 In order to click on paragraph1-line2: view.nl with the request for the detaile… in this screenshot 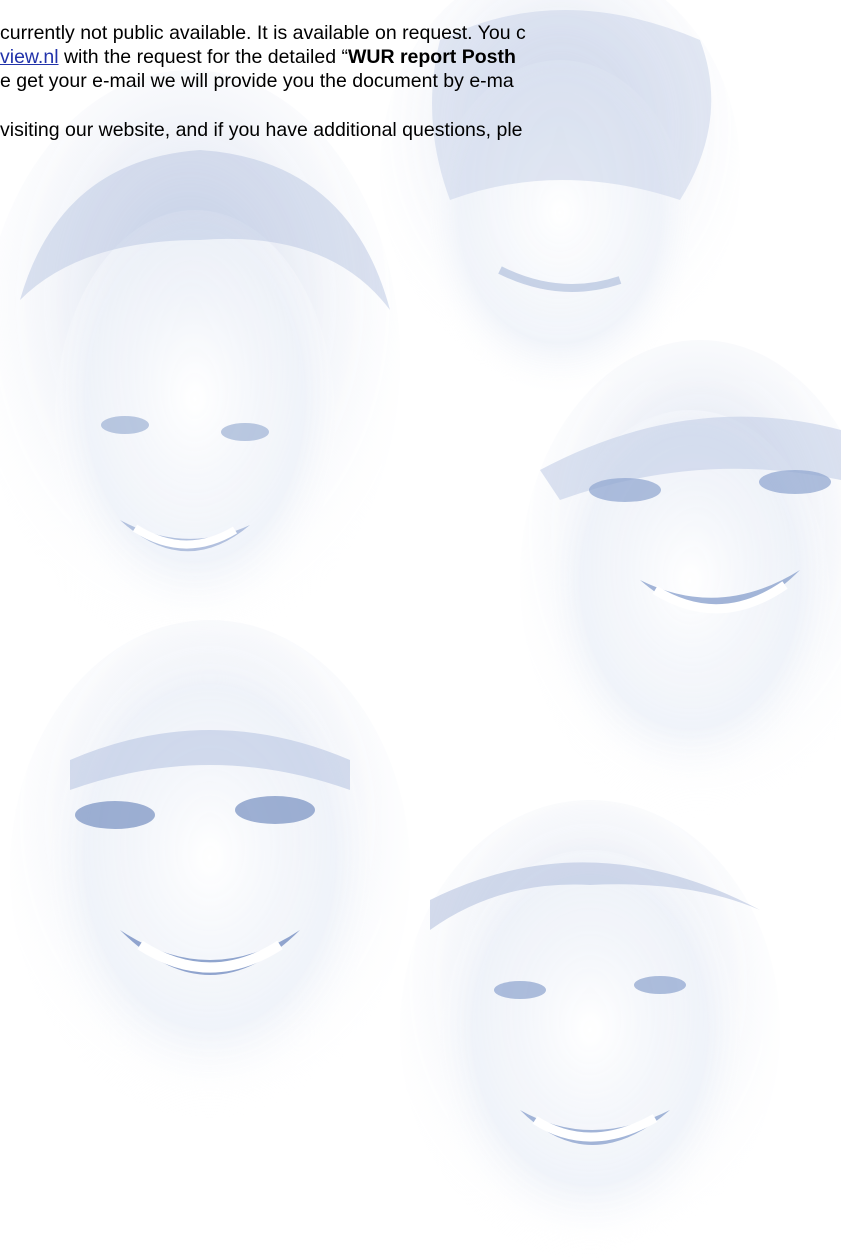, I will do `click(258, 57)`.